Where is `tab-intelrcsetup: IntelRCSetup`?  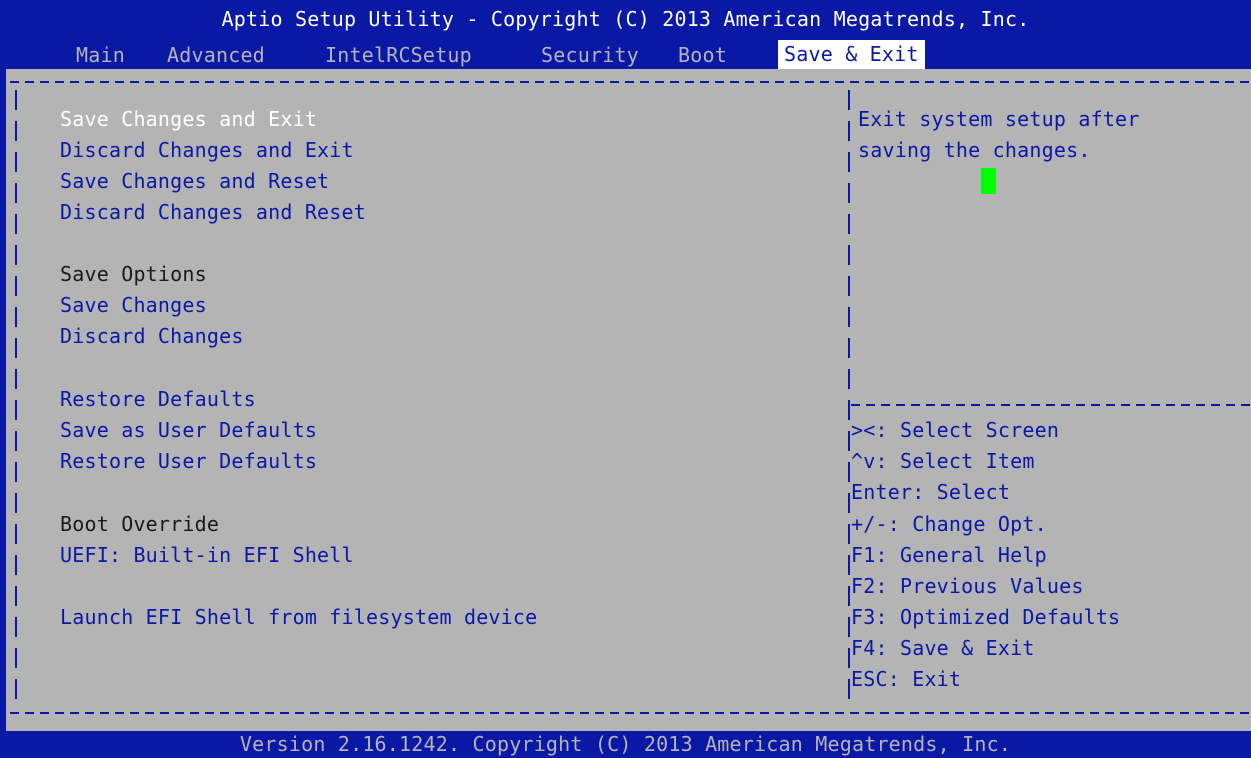
tab-intelrcsetup: IntelRCSetup is located at coordinates (398, 55).